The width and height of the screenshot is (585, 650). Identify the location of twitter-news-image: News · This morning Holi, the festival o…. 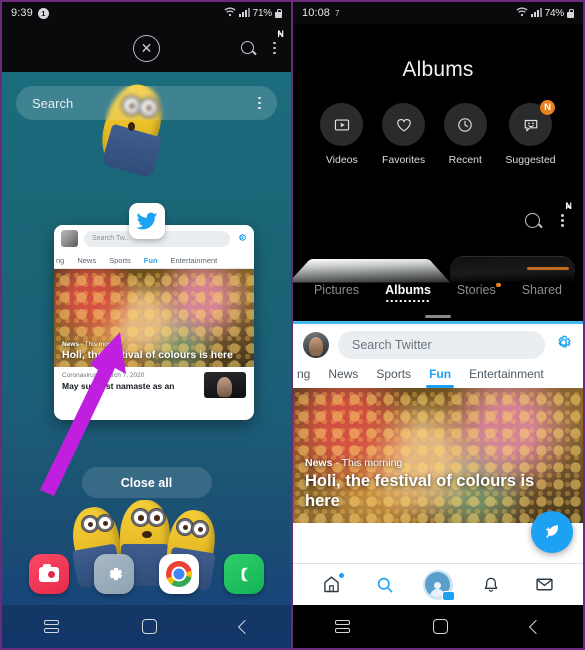
(438, 455).